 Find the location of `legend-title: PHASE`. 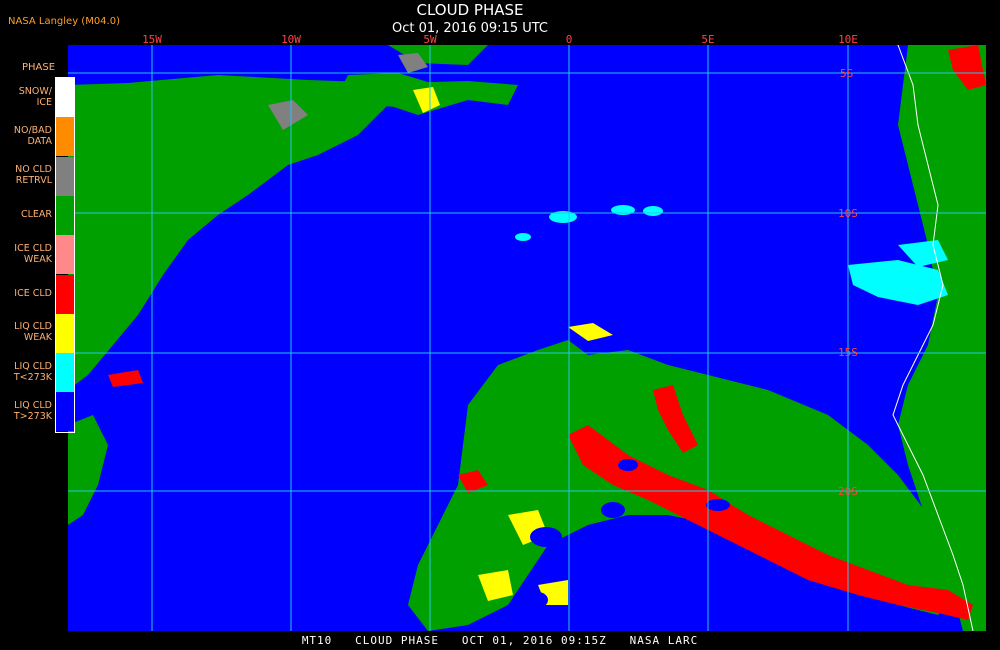

legend-title: PHASE is located at coordinates (39, 67).